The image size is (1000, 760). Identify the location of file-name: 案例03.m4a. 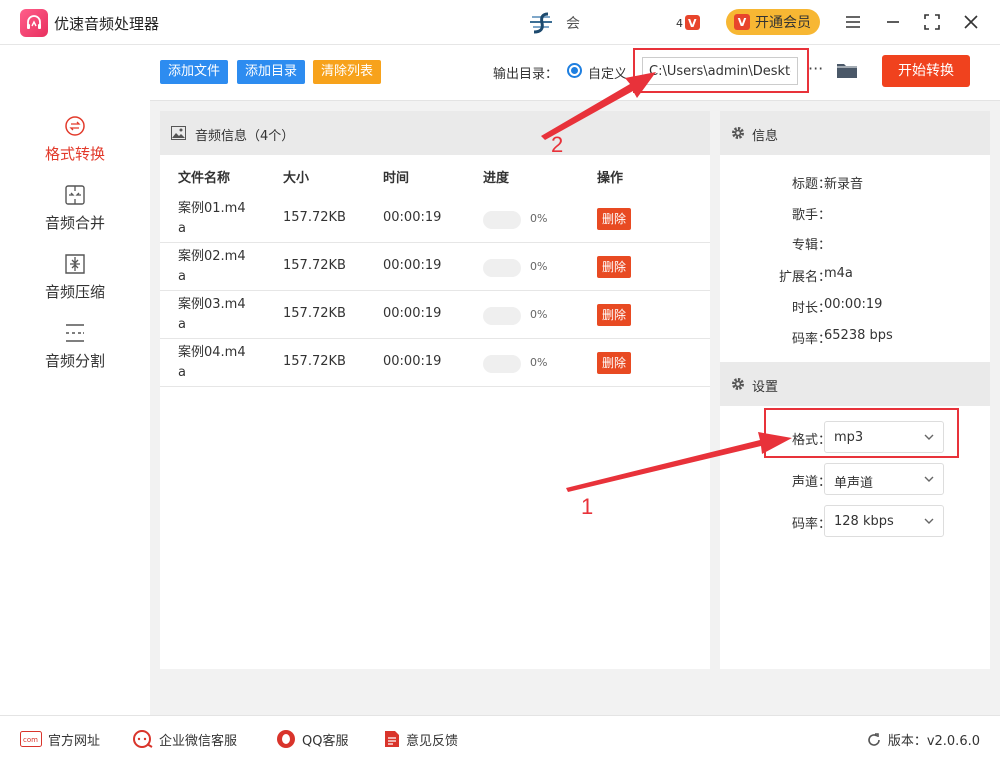
(212, 314).